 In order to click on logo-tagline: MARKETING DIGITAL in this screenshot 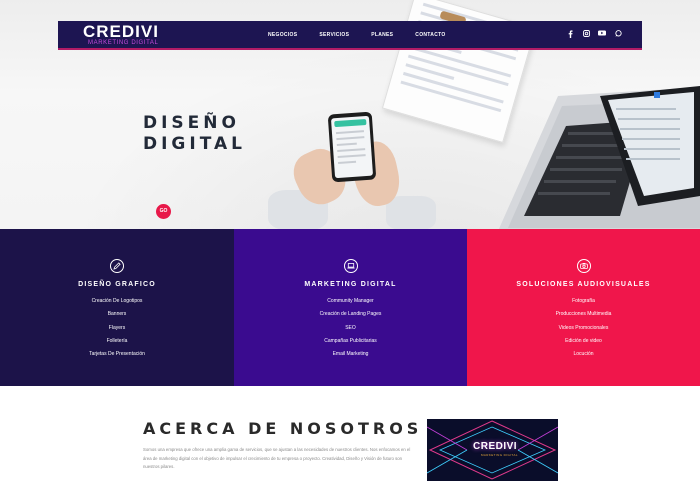, I will do `click(123, 43)`.